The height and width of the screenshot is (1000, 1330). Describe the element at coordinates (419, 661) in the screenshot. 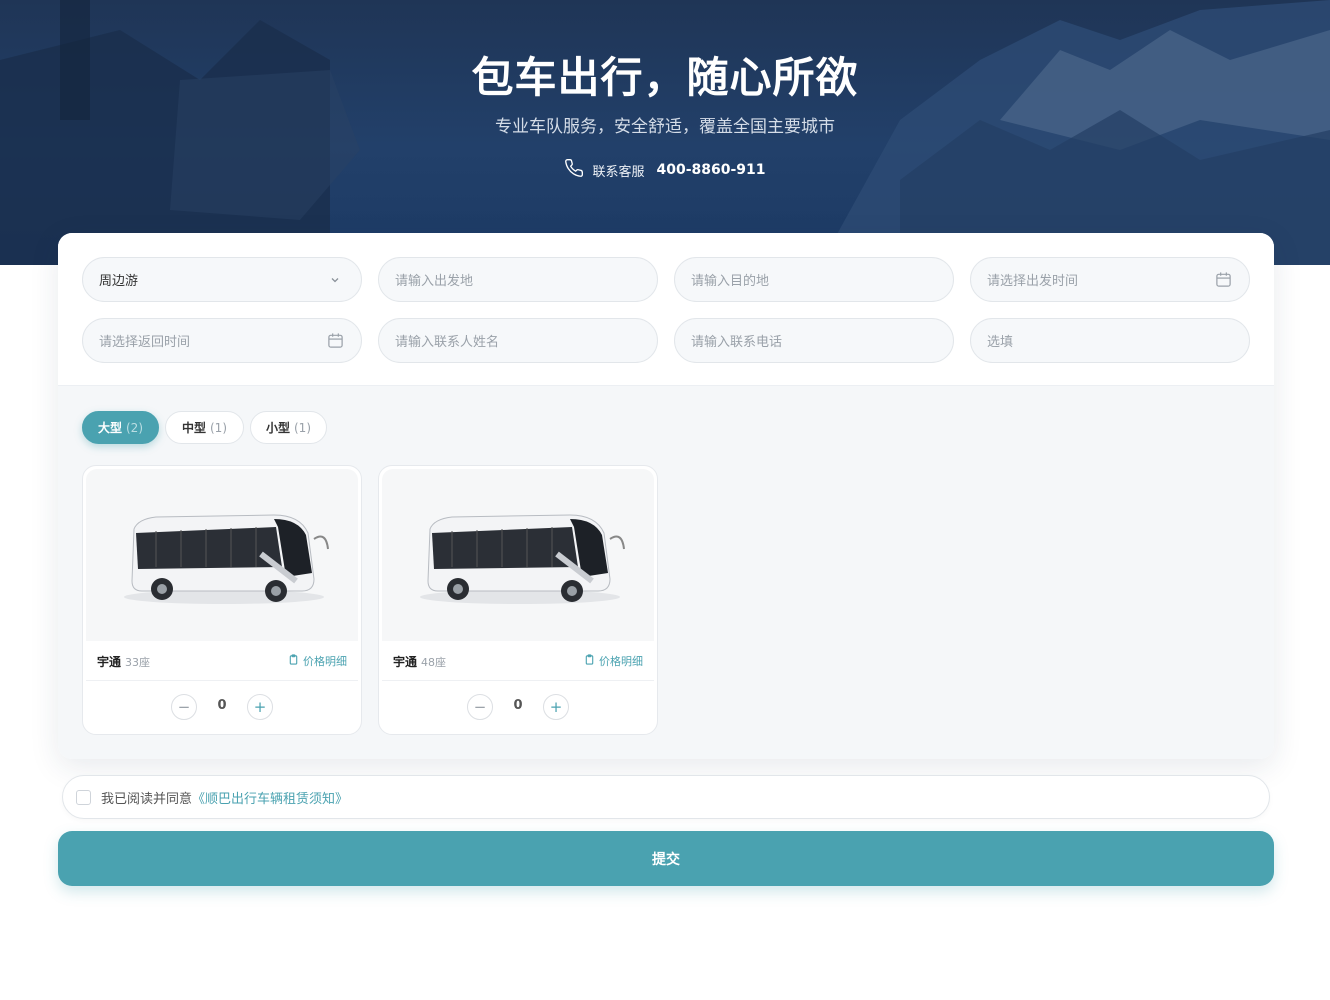

I see `vehicle-brand: 宇通 48座` at that location.